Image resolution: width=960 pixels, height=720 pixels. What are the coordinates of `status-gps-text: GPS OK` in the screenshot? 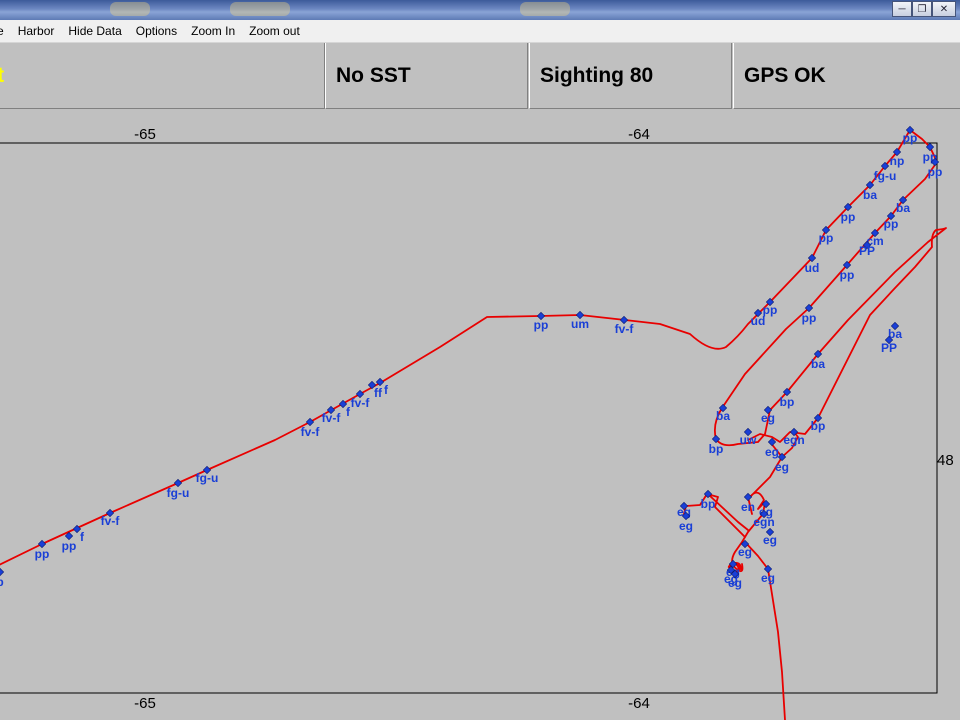 It's located at (785, 75).